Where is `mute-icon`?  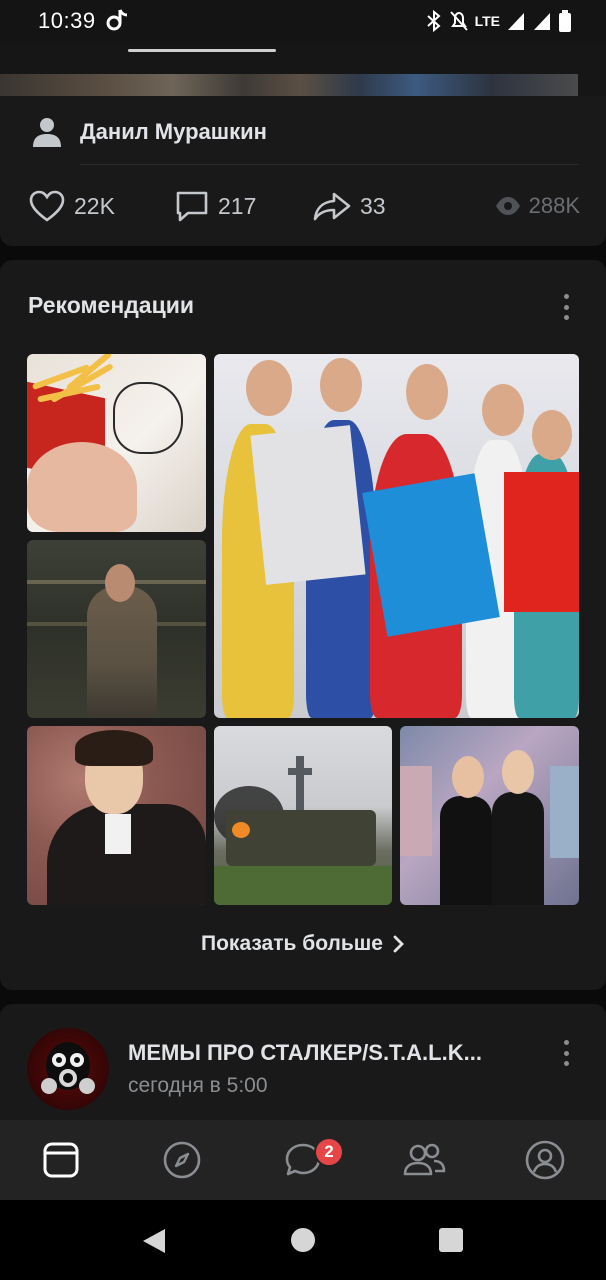 mute-icon is located at coordinates (458, 21).